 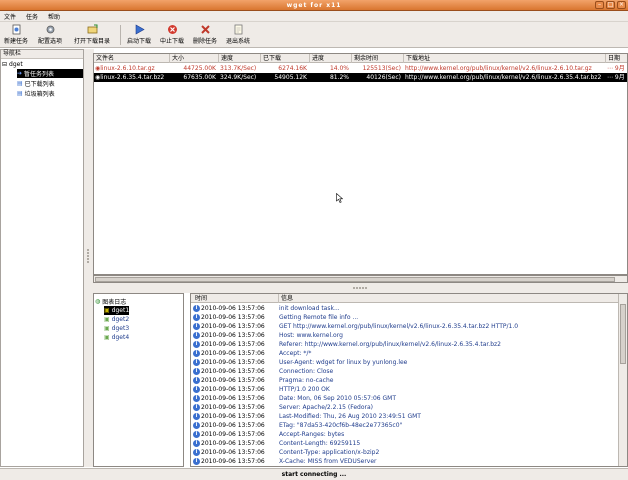 I want to click on log-row: i 2010-09-06 13:57:06 HTTP/1.0 200 OK, so click(x=405, y=389).